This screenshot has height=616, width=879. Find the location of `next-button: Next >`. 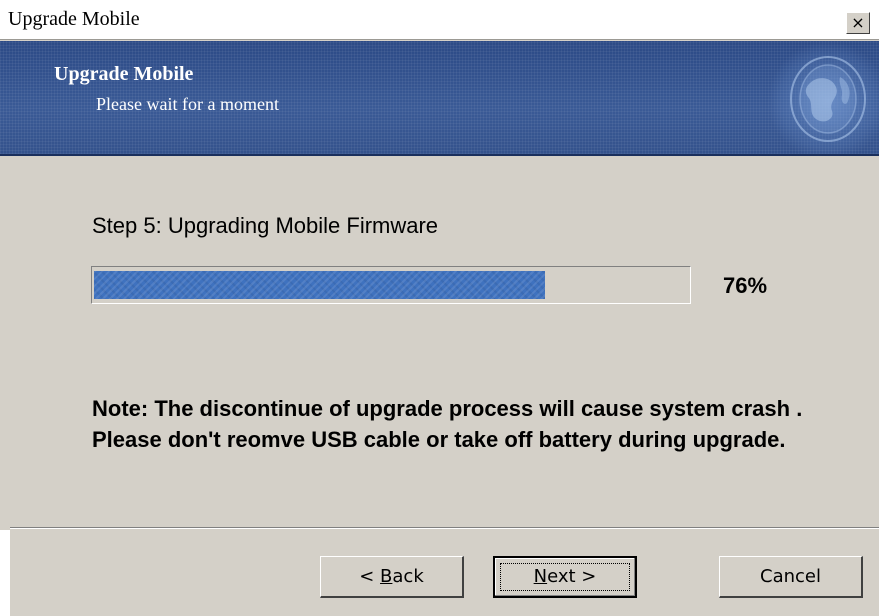

next-button: Next > is located at coordinates (565, 577).